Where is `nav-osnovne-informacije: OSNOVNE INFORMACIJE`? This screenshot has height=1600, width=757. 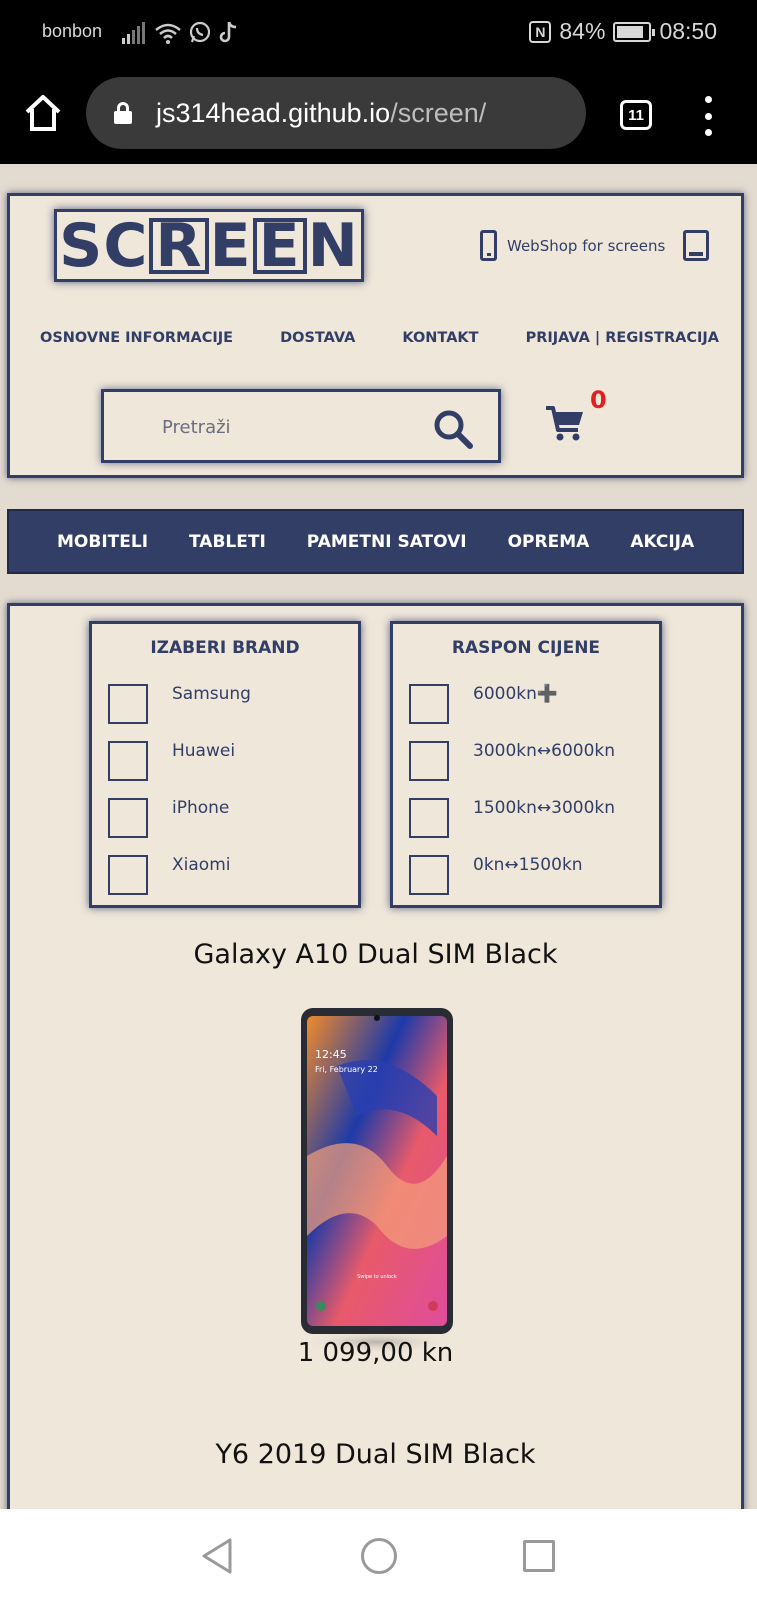
nav-osnovne-informacije: OSNOVNE INFORMACIJE is located at coordinates (136, 338).